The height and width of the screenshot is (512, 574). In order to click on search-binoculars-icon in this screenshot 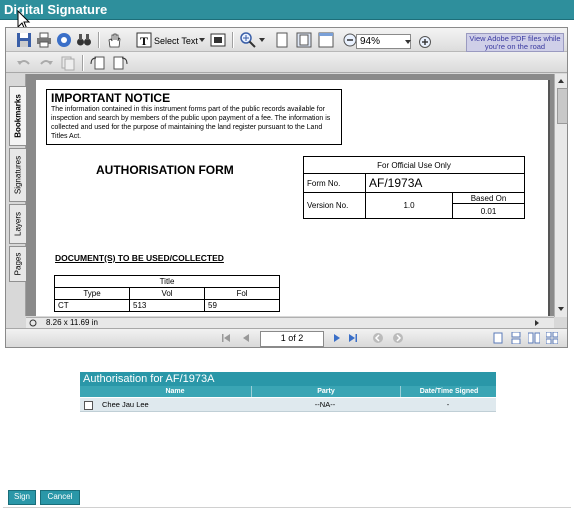, I will do `click(84, 40)`.